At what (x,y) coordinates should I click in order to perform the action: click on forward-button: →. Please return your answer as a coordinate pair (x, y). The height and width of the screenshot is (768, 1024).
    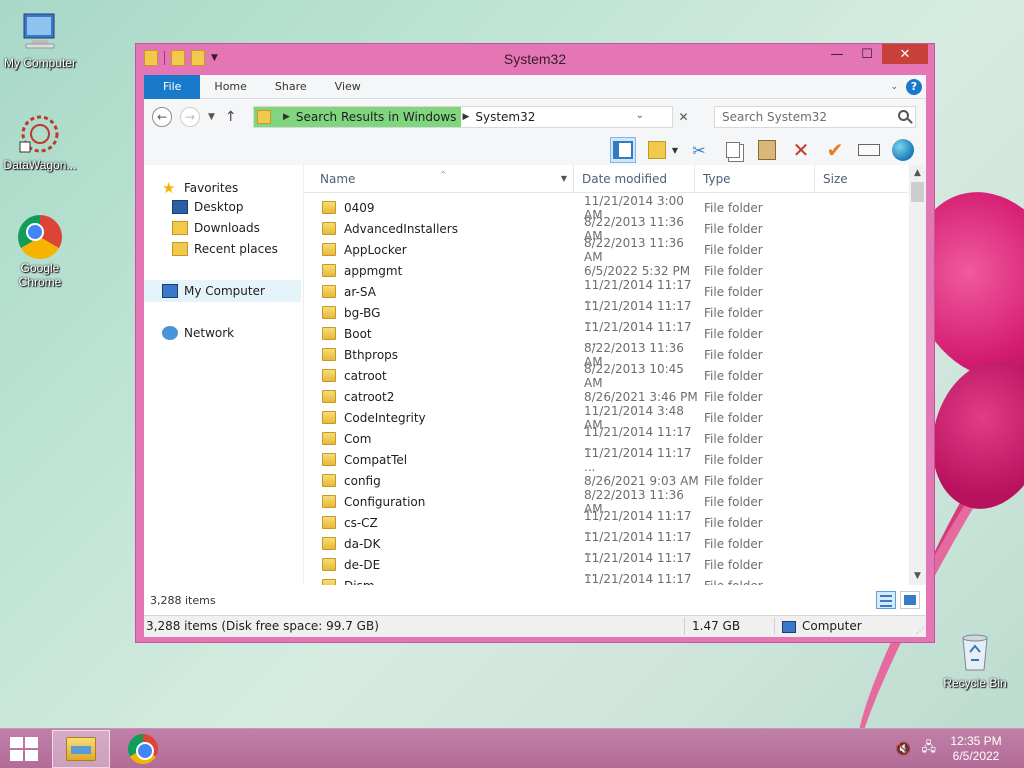
    Looking at the image, I should click on (190, 117).